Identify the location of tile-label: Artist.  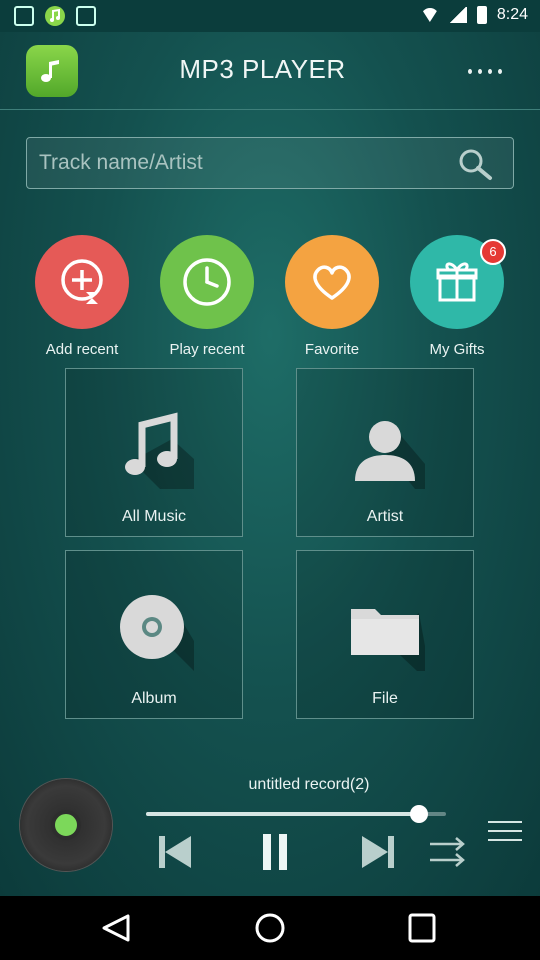
(385, 516).